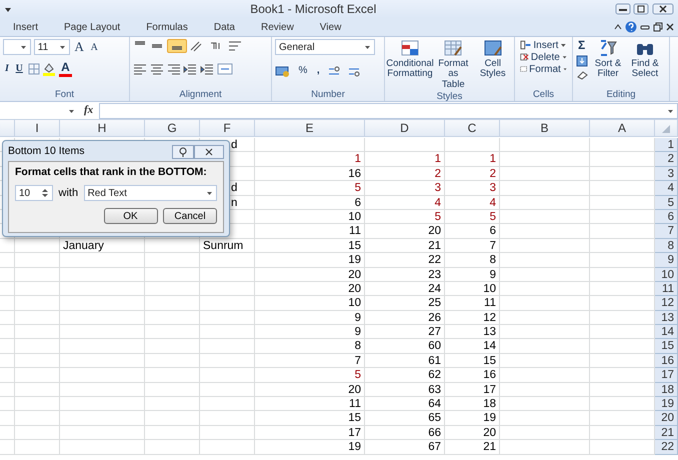 The height and width of the screenshot is (460, 678). I want to click on eraser-icon, so click(582, 75).